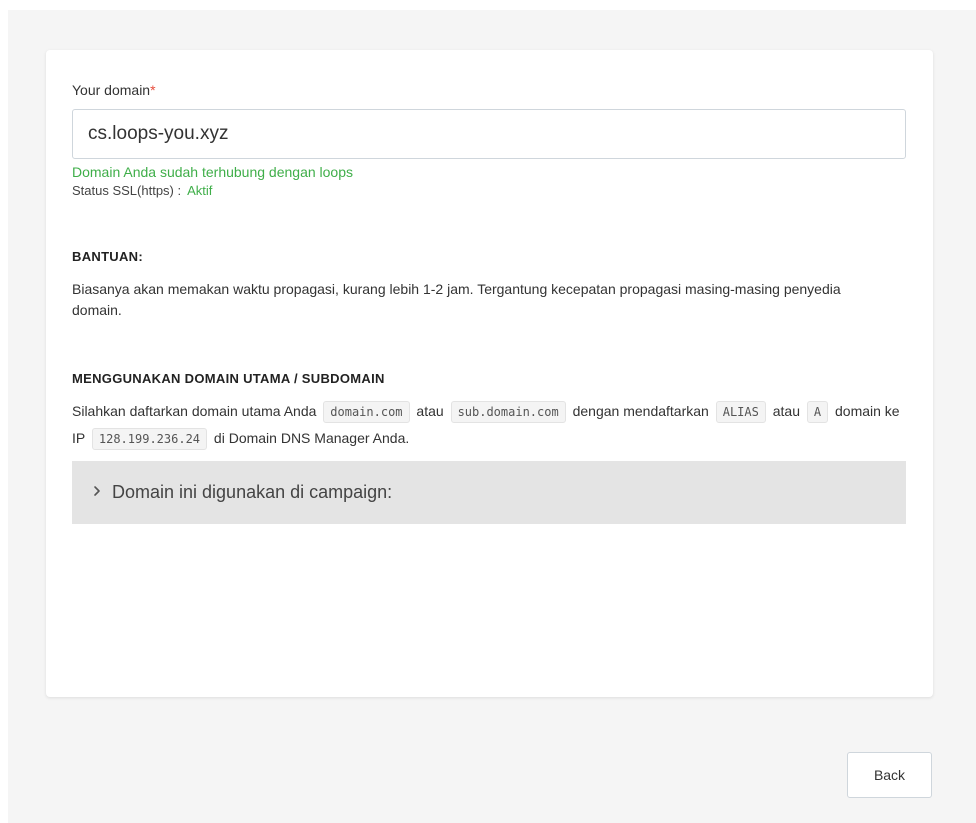  What do you see at coordinates (640, 411) in the screenshot?
I see `instruction-text: dengan mendaftarkan` at bounding box center [640, 411].